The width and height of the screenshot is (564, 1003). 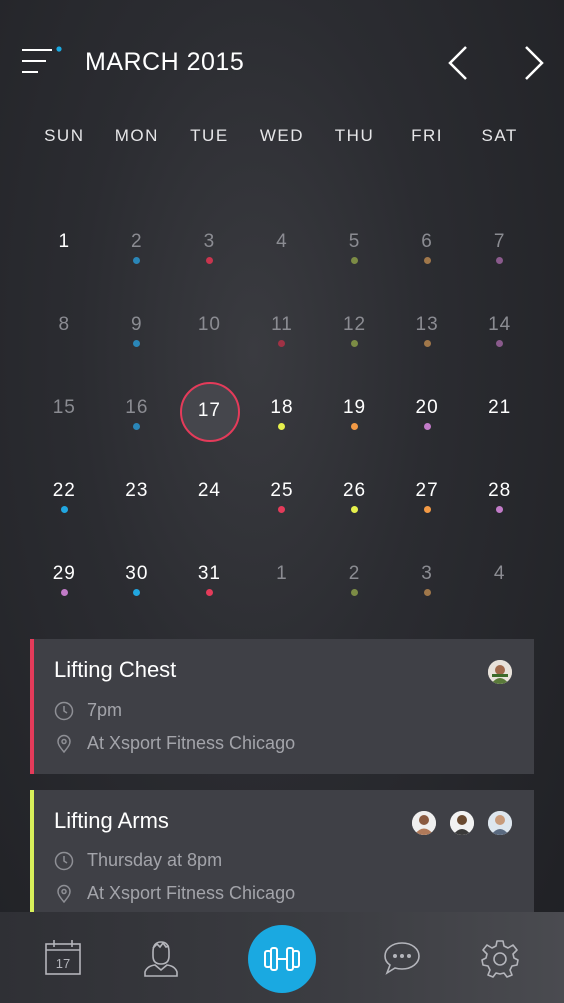 I want to click on chevron-left-icon, so click(x=460, y=63).